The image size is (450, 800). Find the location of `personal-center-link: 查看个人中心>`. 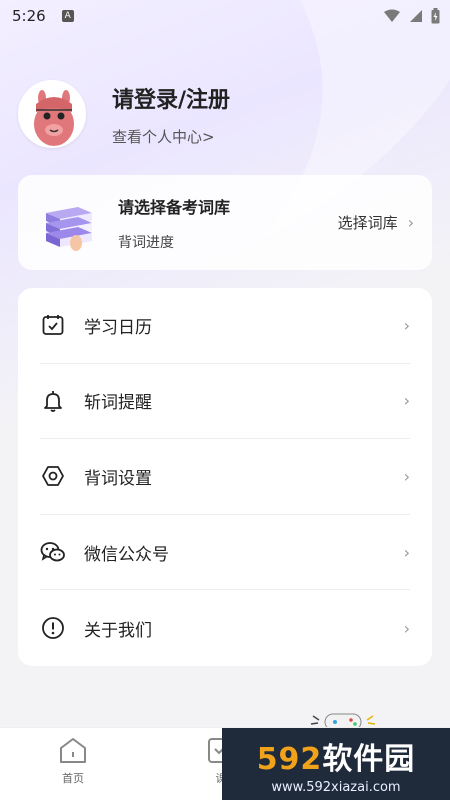

personal-center-link: 查看个人中心> is located at coordinates (171, 136).